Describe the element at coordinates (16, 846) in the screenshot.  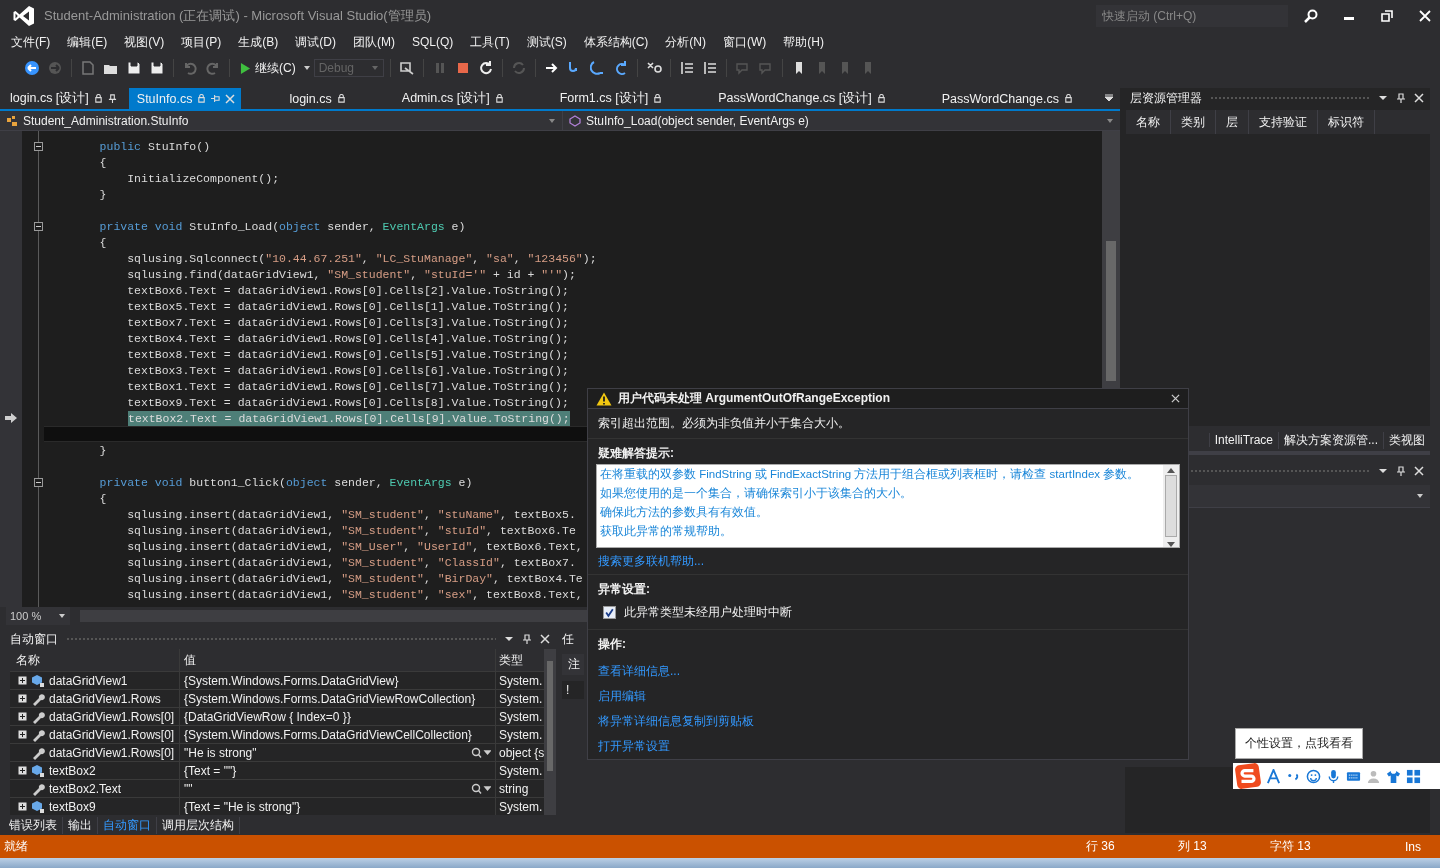
I see `status-message: 就绪` at that location.